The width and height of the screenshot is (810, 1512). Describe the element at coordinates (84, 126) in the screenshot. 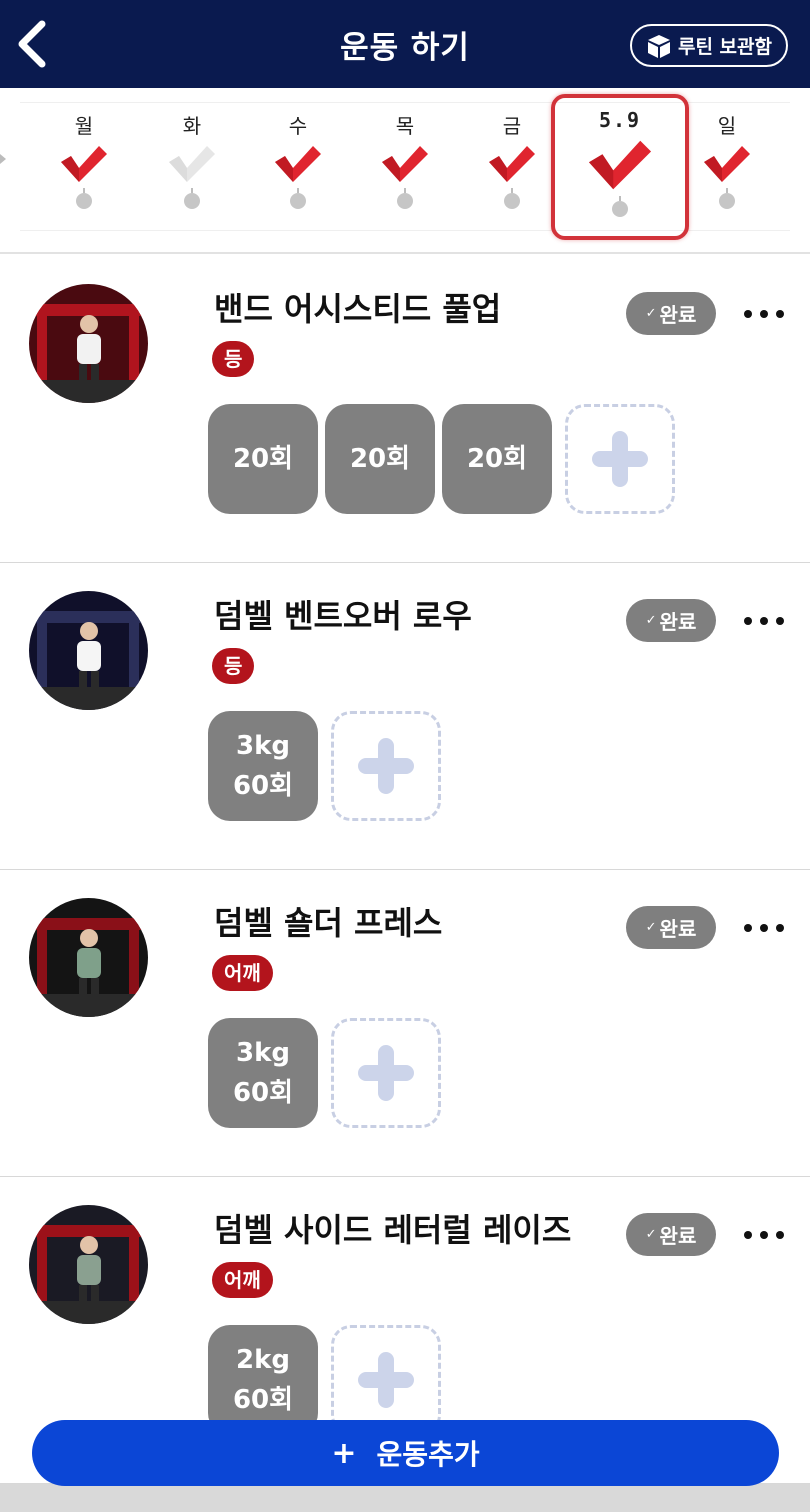

I see `day-label: 월` at that location.